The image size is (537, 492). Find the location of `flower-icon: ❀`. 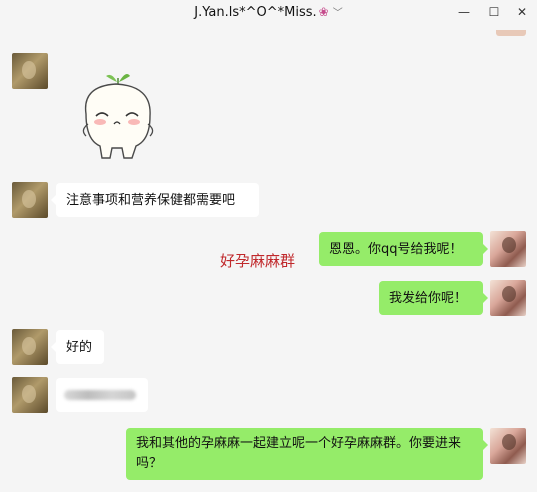

flower-icon: ❀ is located at coordinates (323, 12).